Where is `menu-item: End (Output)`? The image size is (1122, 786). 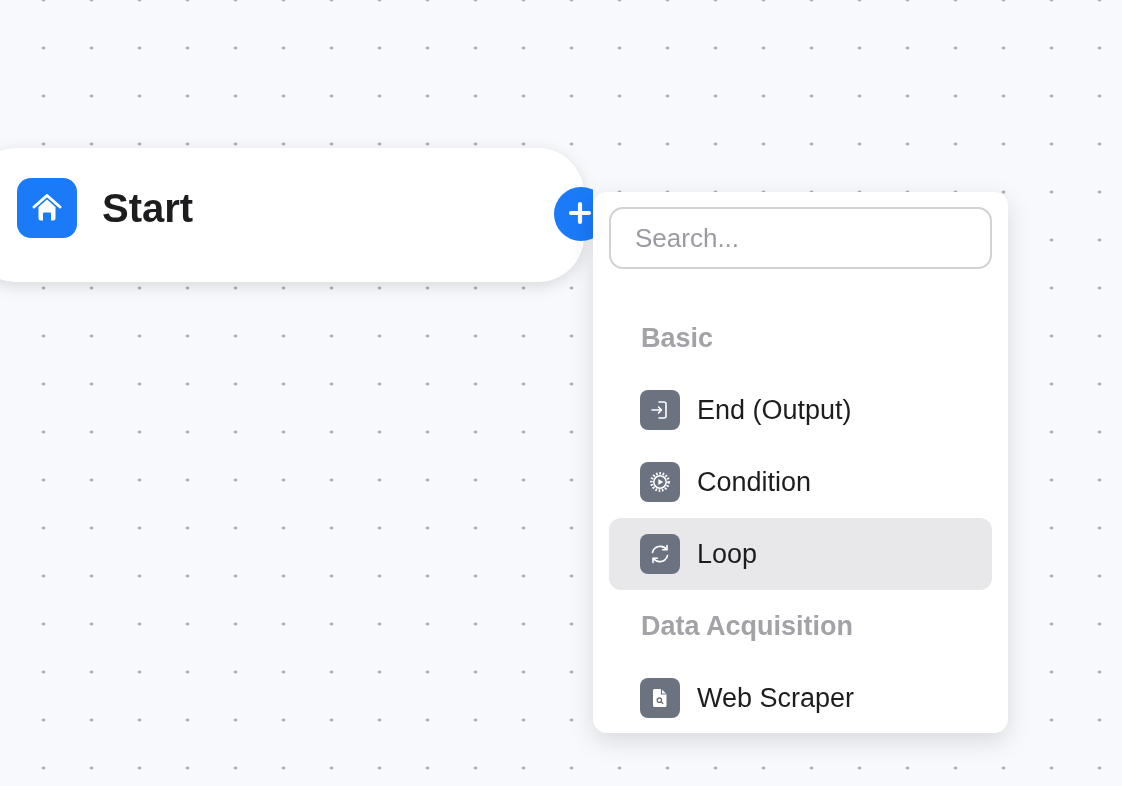 menu-item: End (Output) is located at coordinates (800, 410).